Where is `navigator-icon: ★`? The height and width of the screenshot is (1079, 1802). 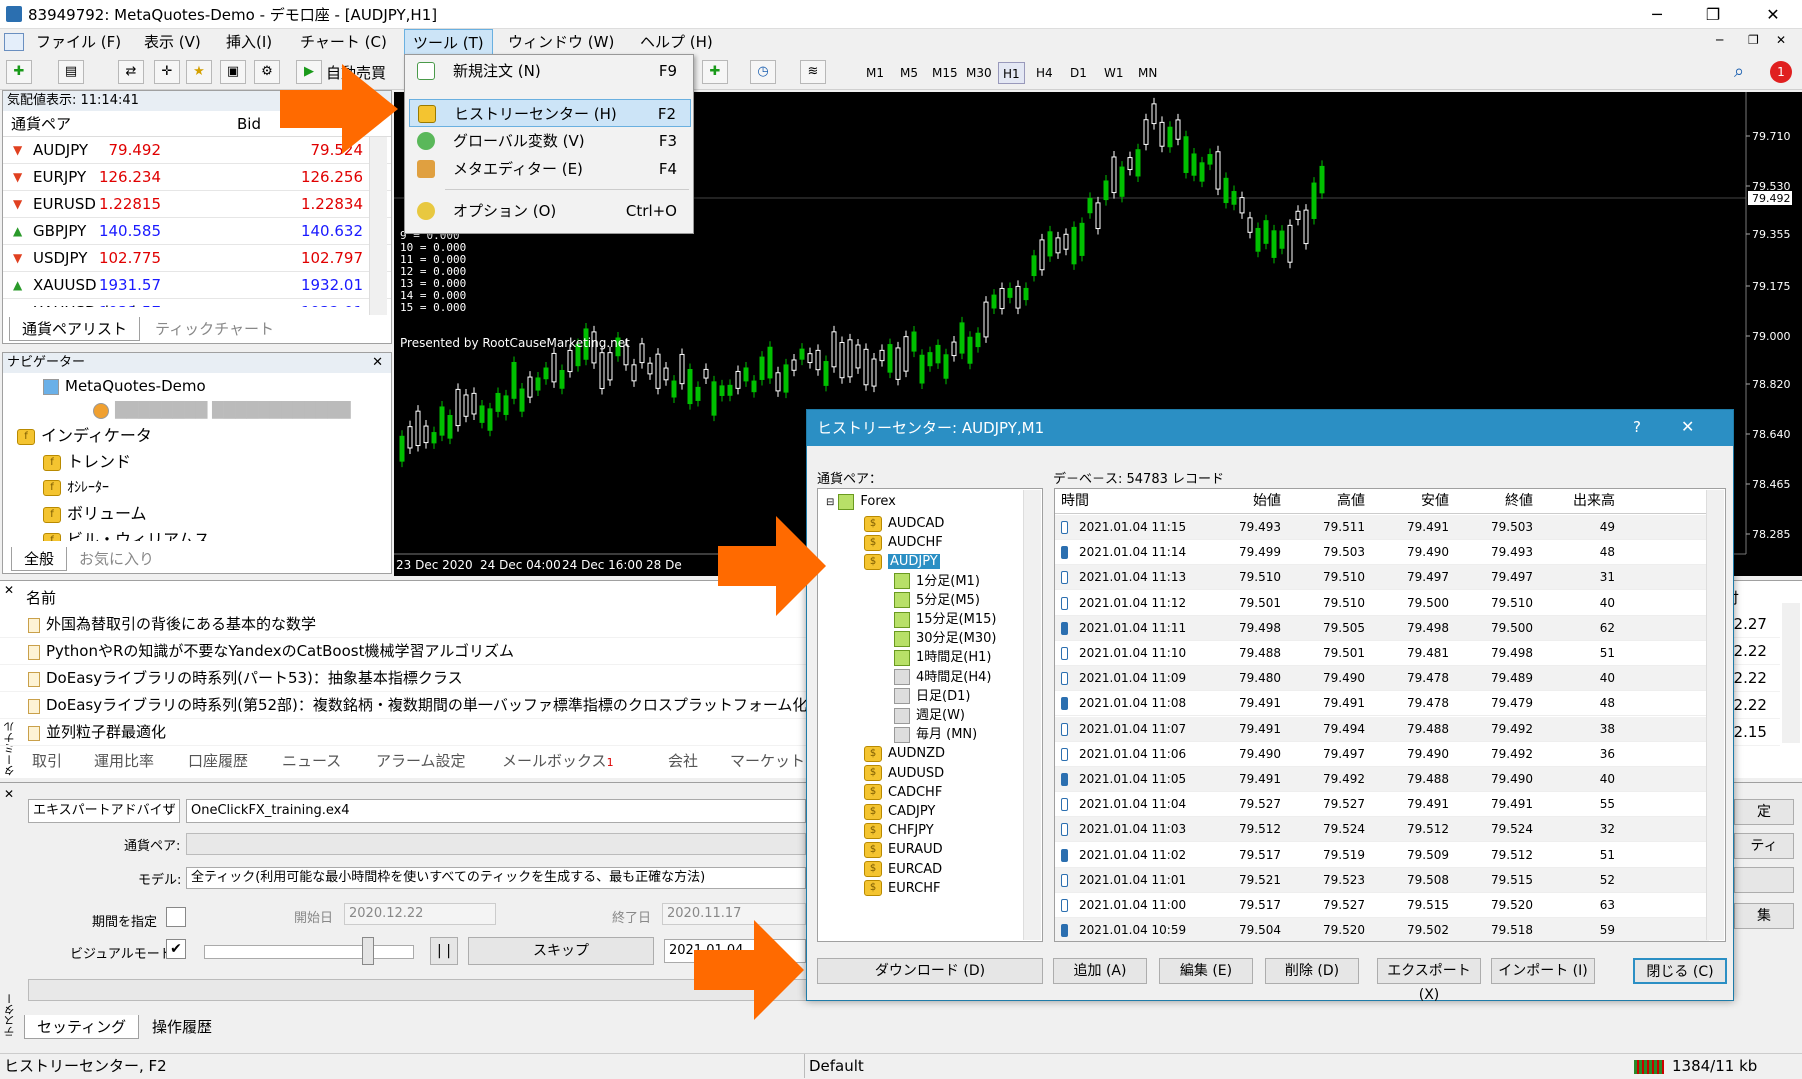
navigator-icon: ★ is located at coordinates (199, 72).